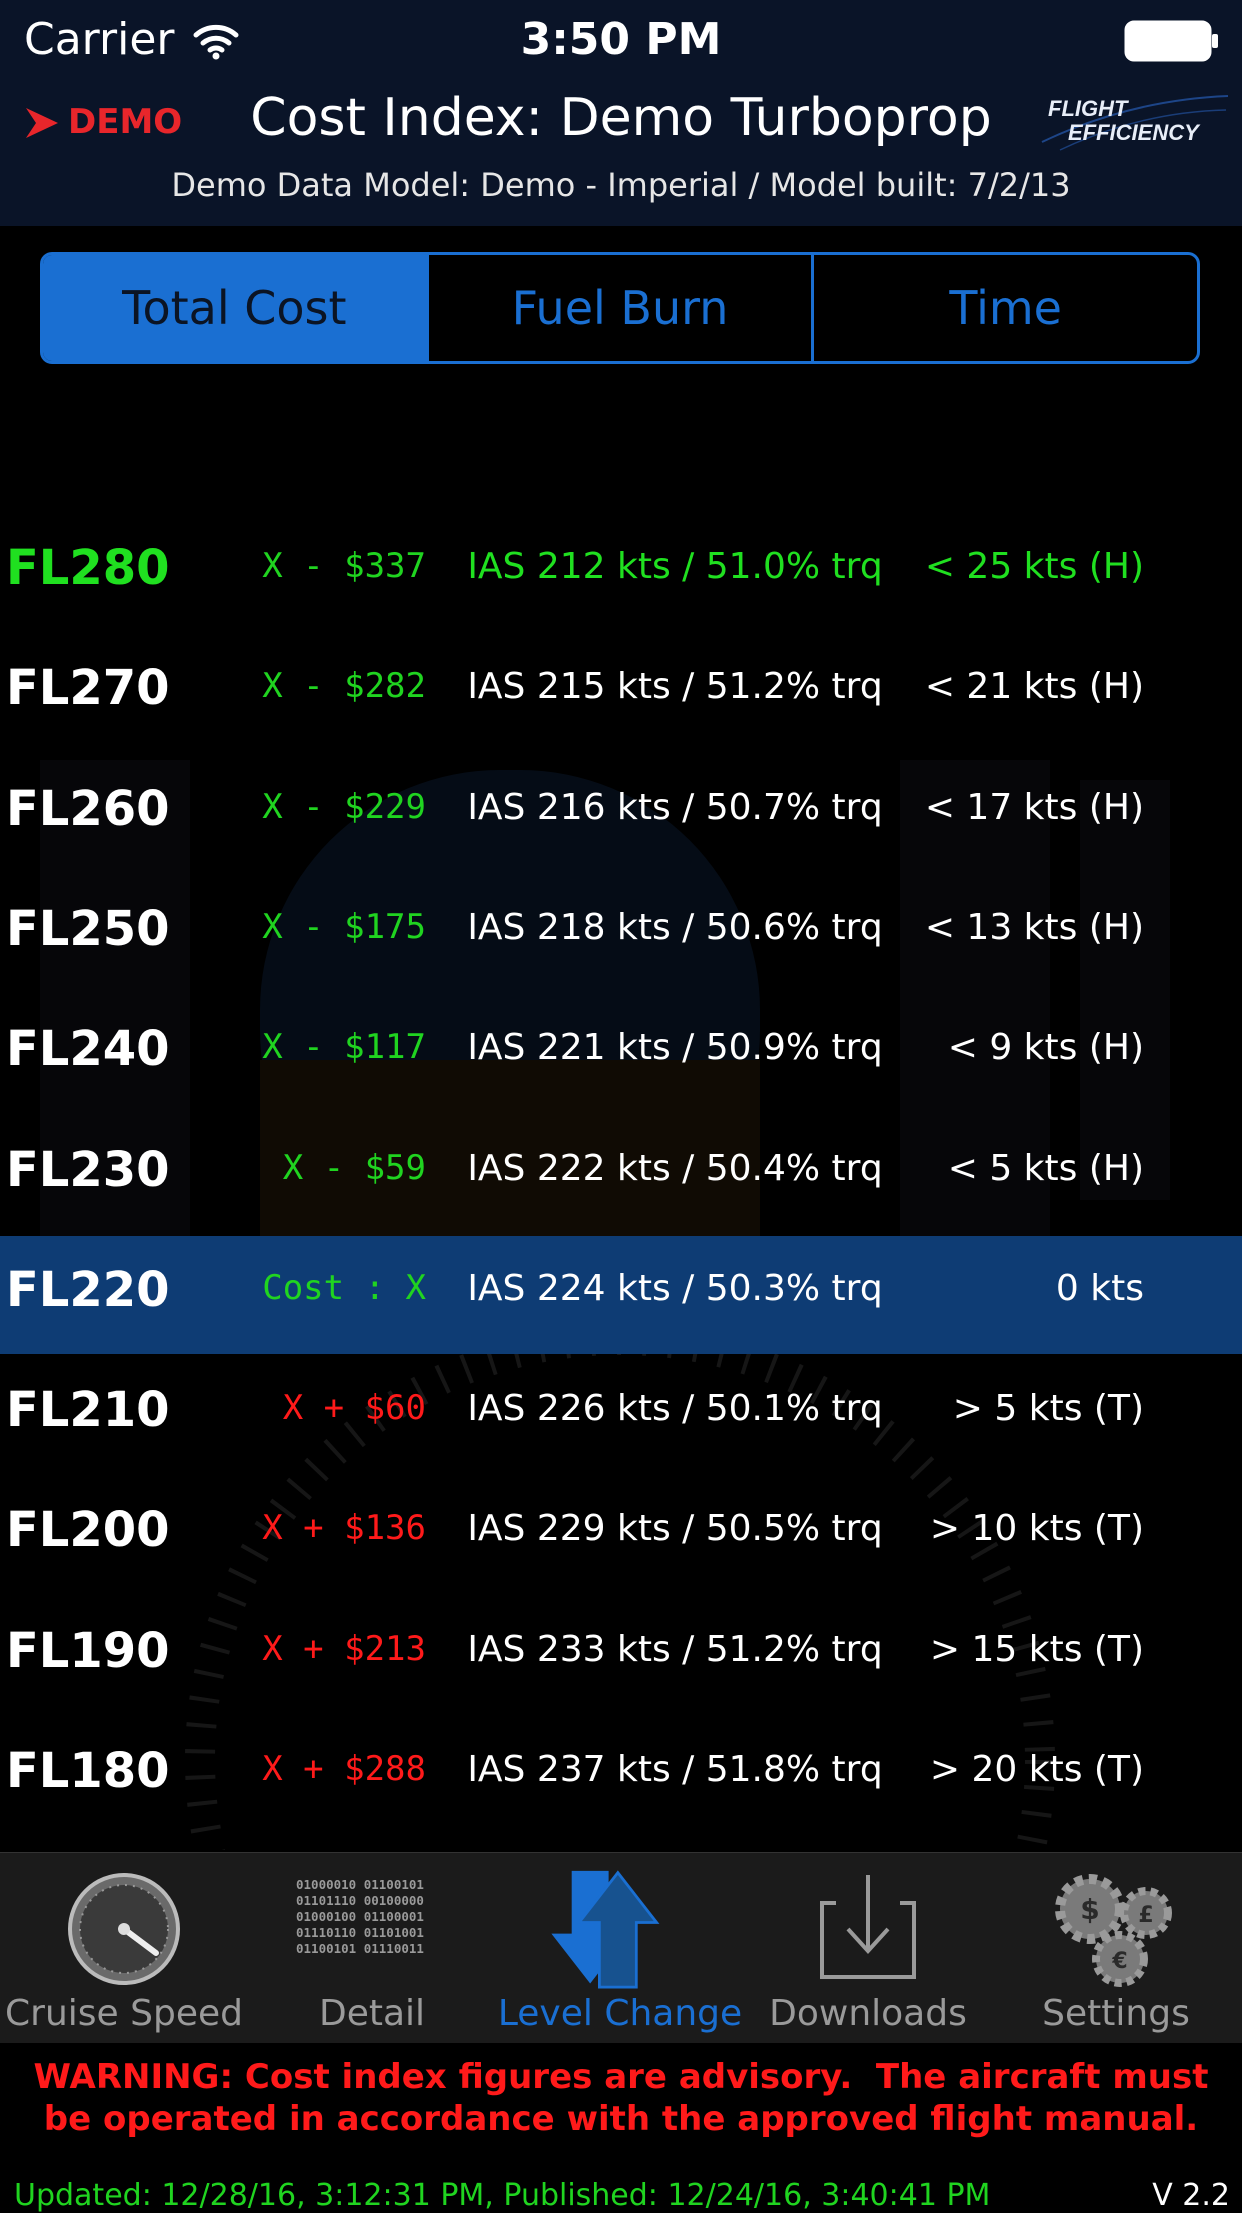 The image size is (1242, 2213). Describe the element at coordinates (344, 1287) in the screenshot. I see `cost-delta: Cost : X` at that location.